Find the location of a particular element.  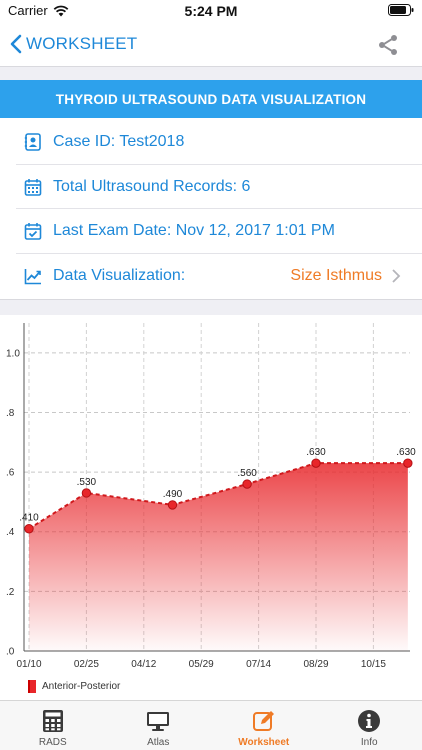

tab-label: RADS is located at coordinates (52, 742).